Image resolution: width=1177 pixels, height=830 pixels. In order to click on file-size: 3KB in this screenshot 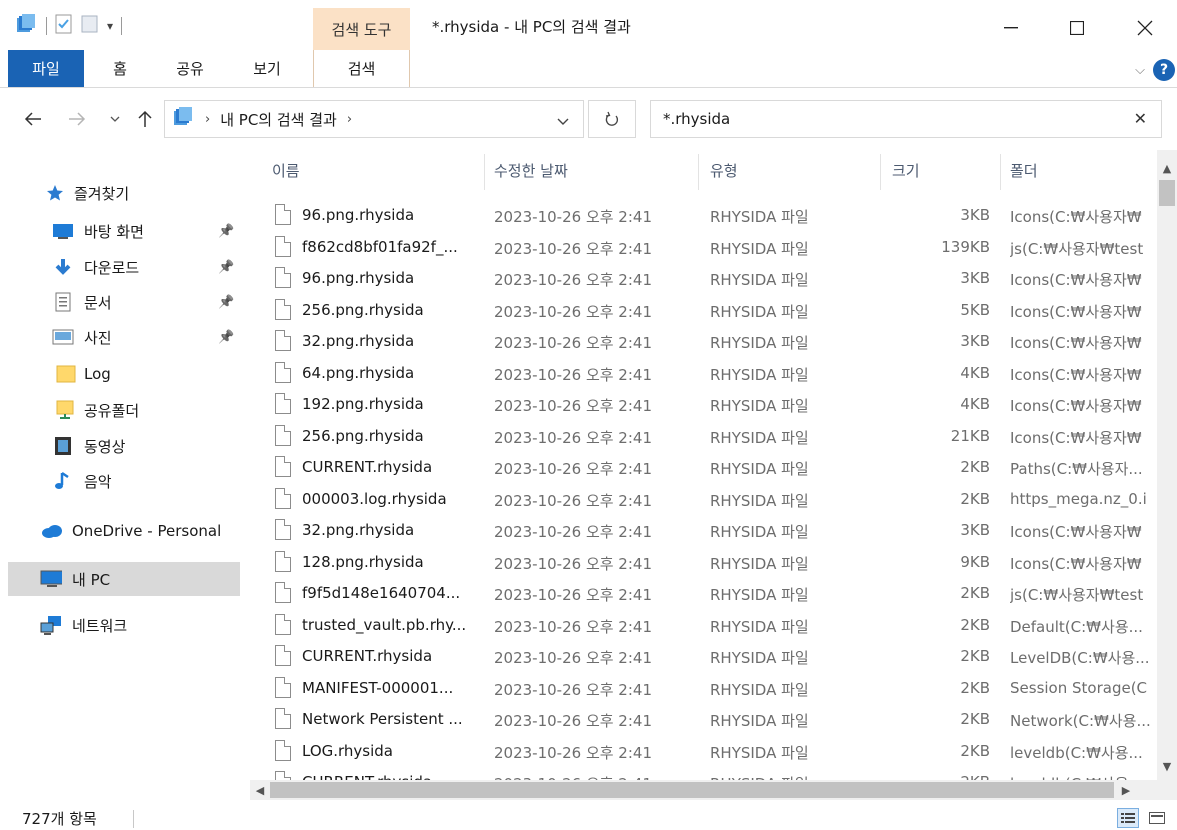, I will do `click(975, 530)`.